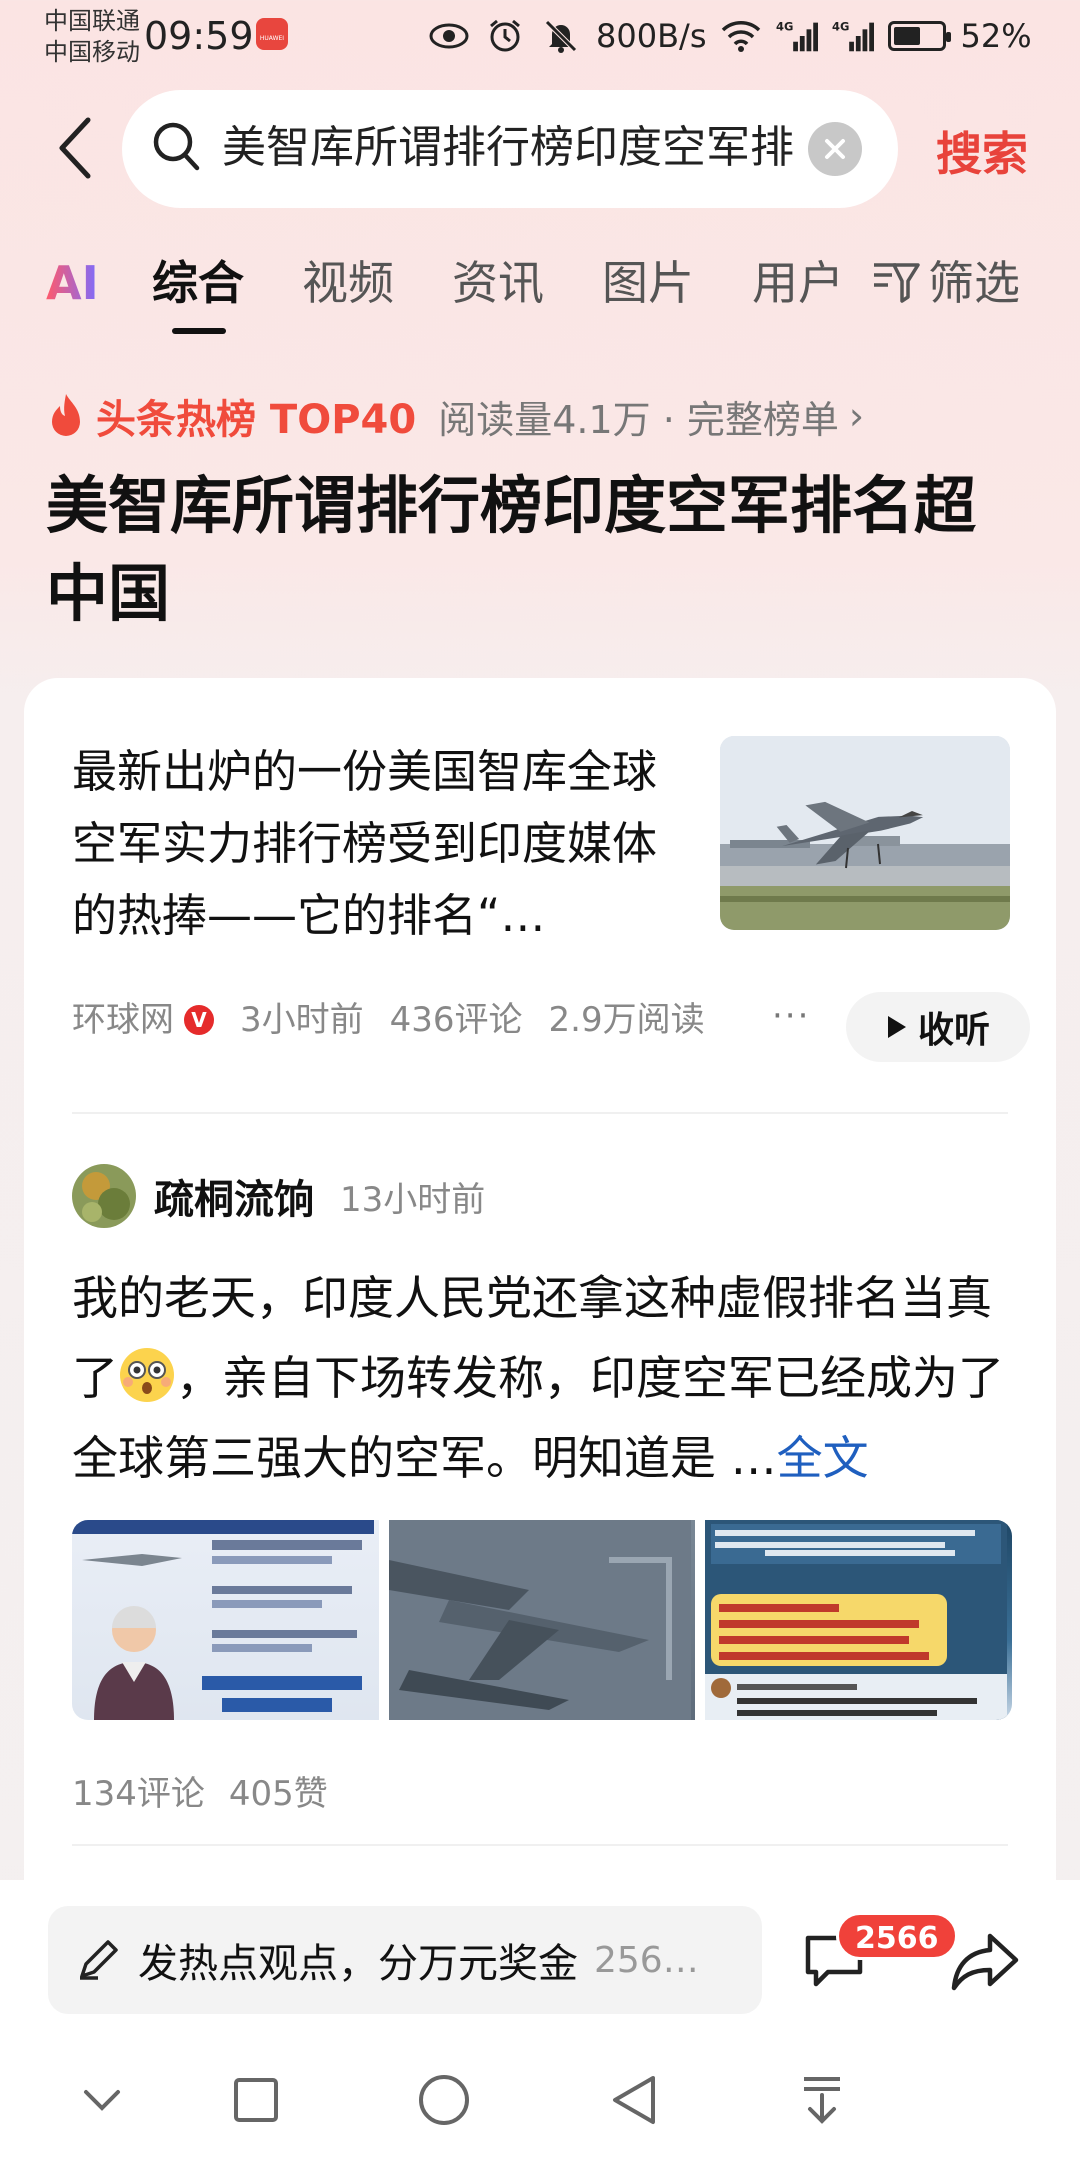 The image size is (1080, 2160). Describe the element at coordinates (413, 1199) in the screenshot. I see `post-time: 13小时前` at that location.